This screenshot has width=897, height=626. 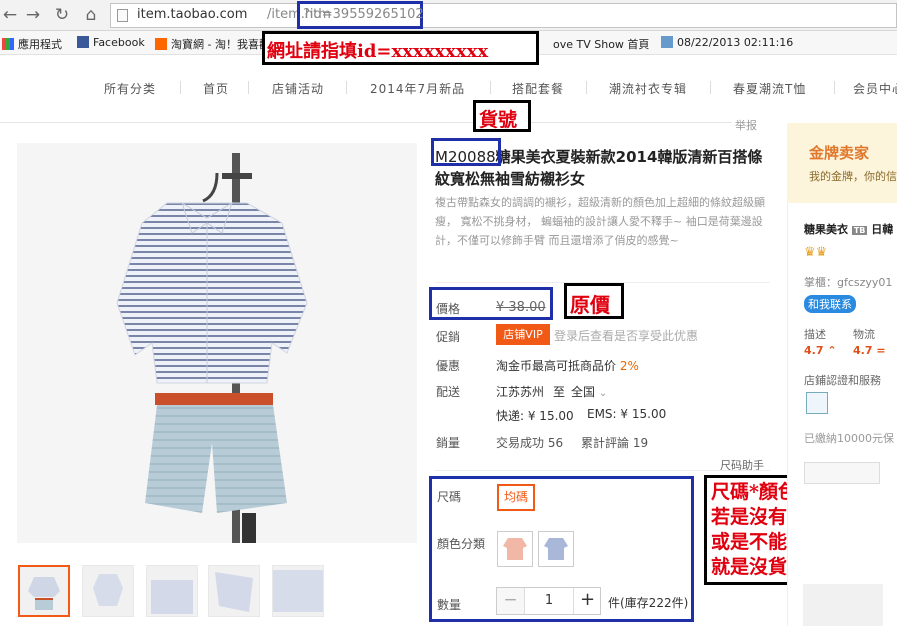 I want to click on apps-icon, so click(x=8, y=44).